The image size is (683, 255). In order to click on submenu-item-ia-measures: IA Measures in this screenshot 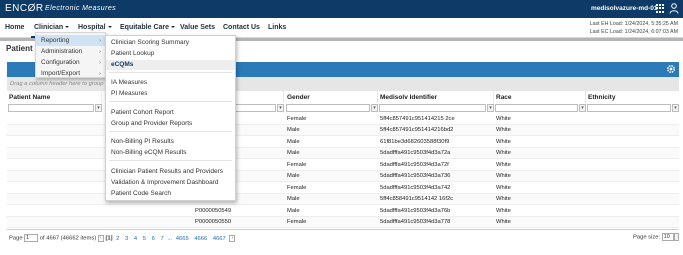, I will do `click(170, 83)`.